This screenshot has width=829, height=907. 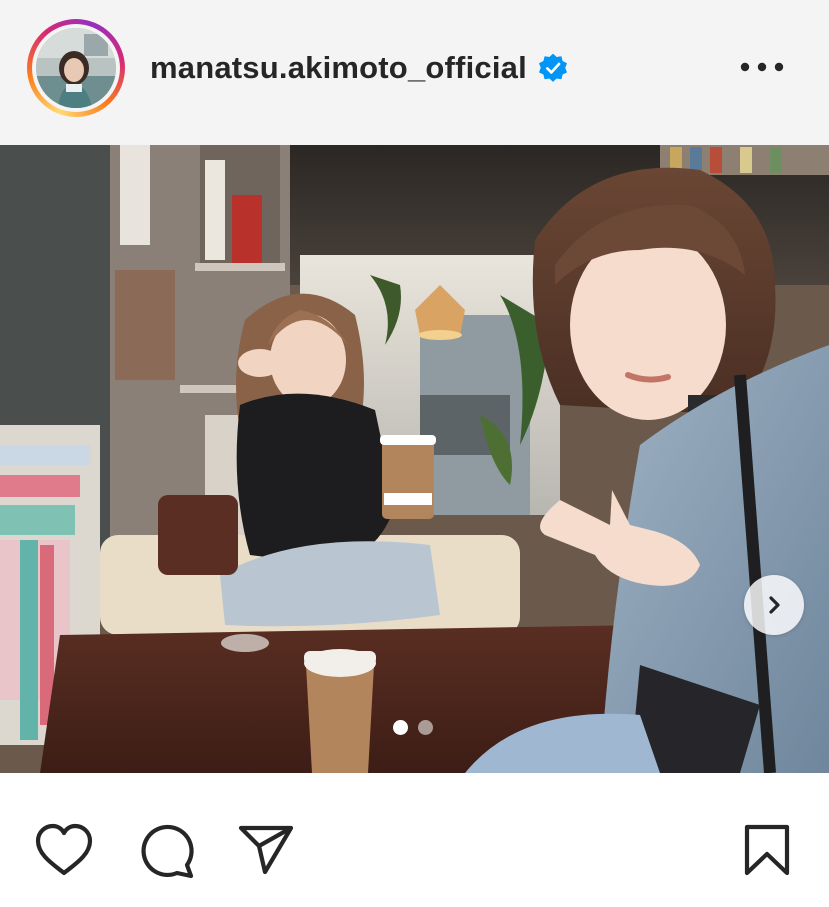 I want to click on carousel-next-button, so click(x=774, y=605).